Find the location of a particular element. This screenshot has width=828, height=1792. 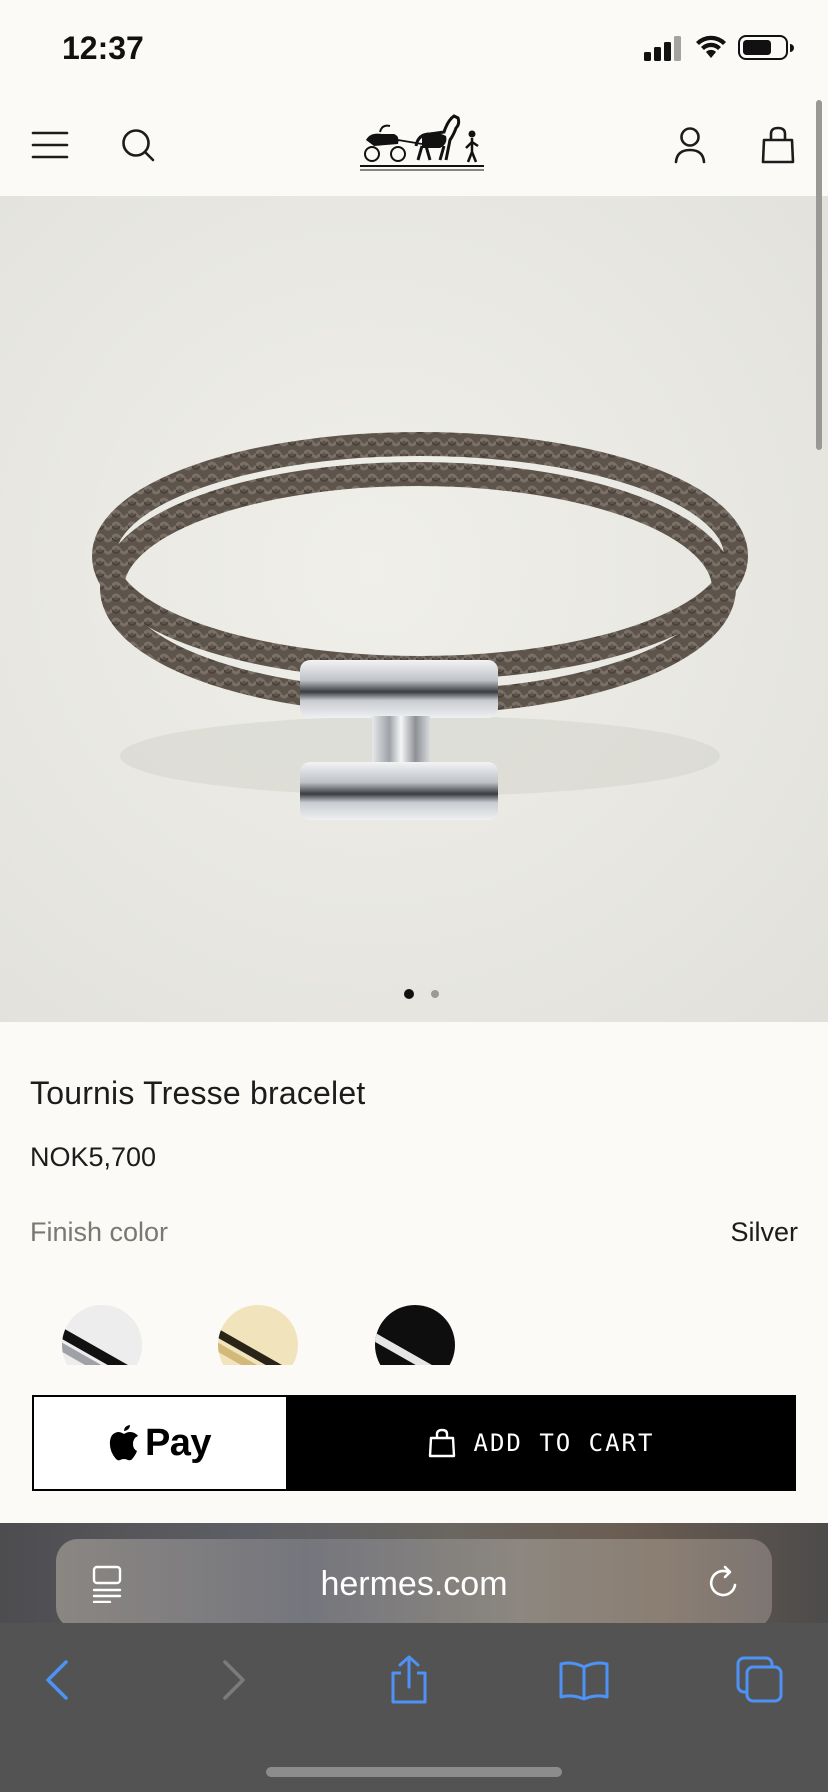

finish-color-value: Silver is located at coordinates (764, 1232).